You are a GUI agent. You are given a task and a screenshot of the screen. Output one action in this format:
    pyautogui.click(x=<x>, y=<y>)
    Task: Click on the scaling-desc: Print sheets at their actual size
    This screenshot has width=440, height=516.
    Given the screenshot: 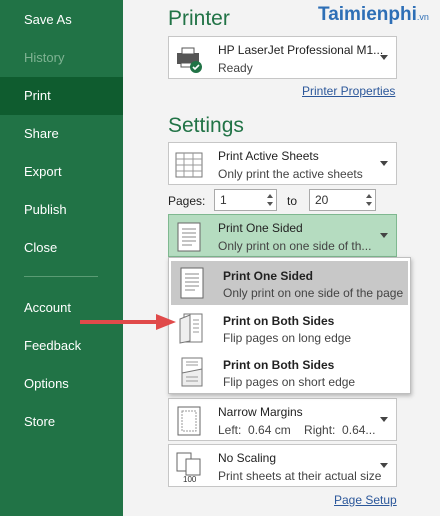 What is the action you would take?
    pyautogui.click(x=300, y=476)
    